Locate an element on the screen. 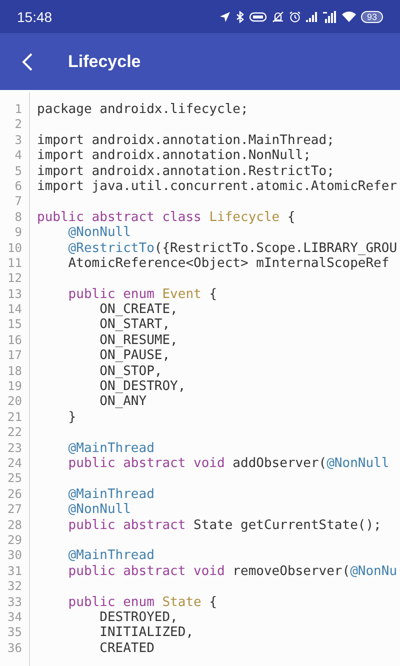 The height and width of the screenshot is (666, 400). line-number: 32 is located at coordinates (14, 586).